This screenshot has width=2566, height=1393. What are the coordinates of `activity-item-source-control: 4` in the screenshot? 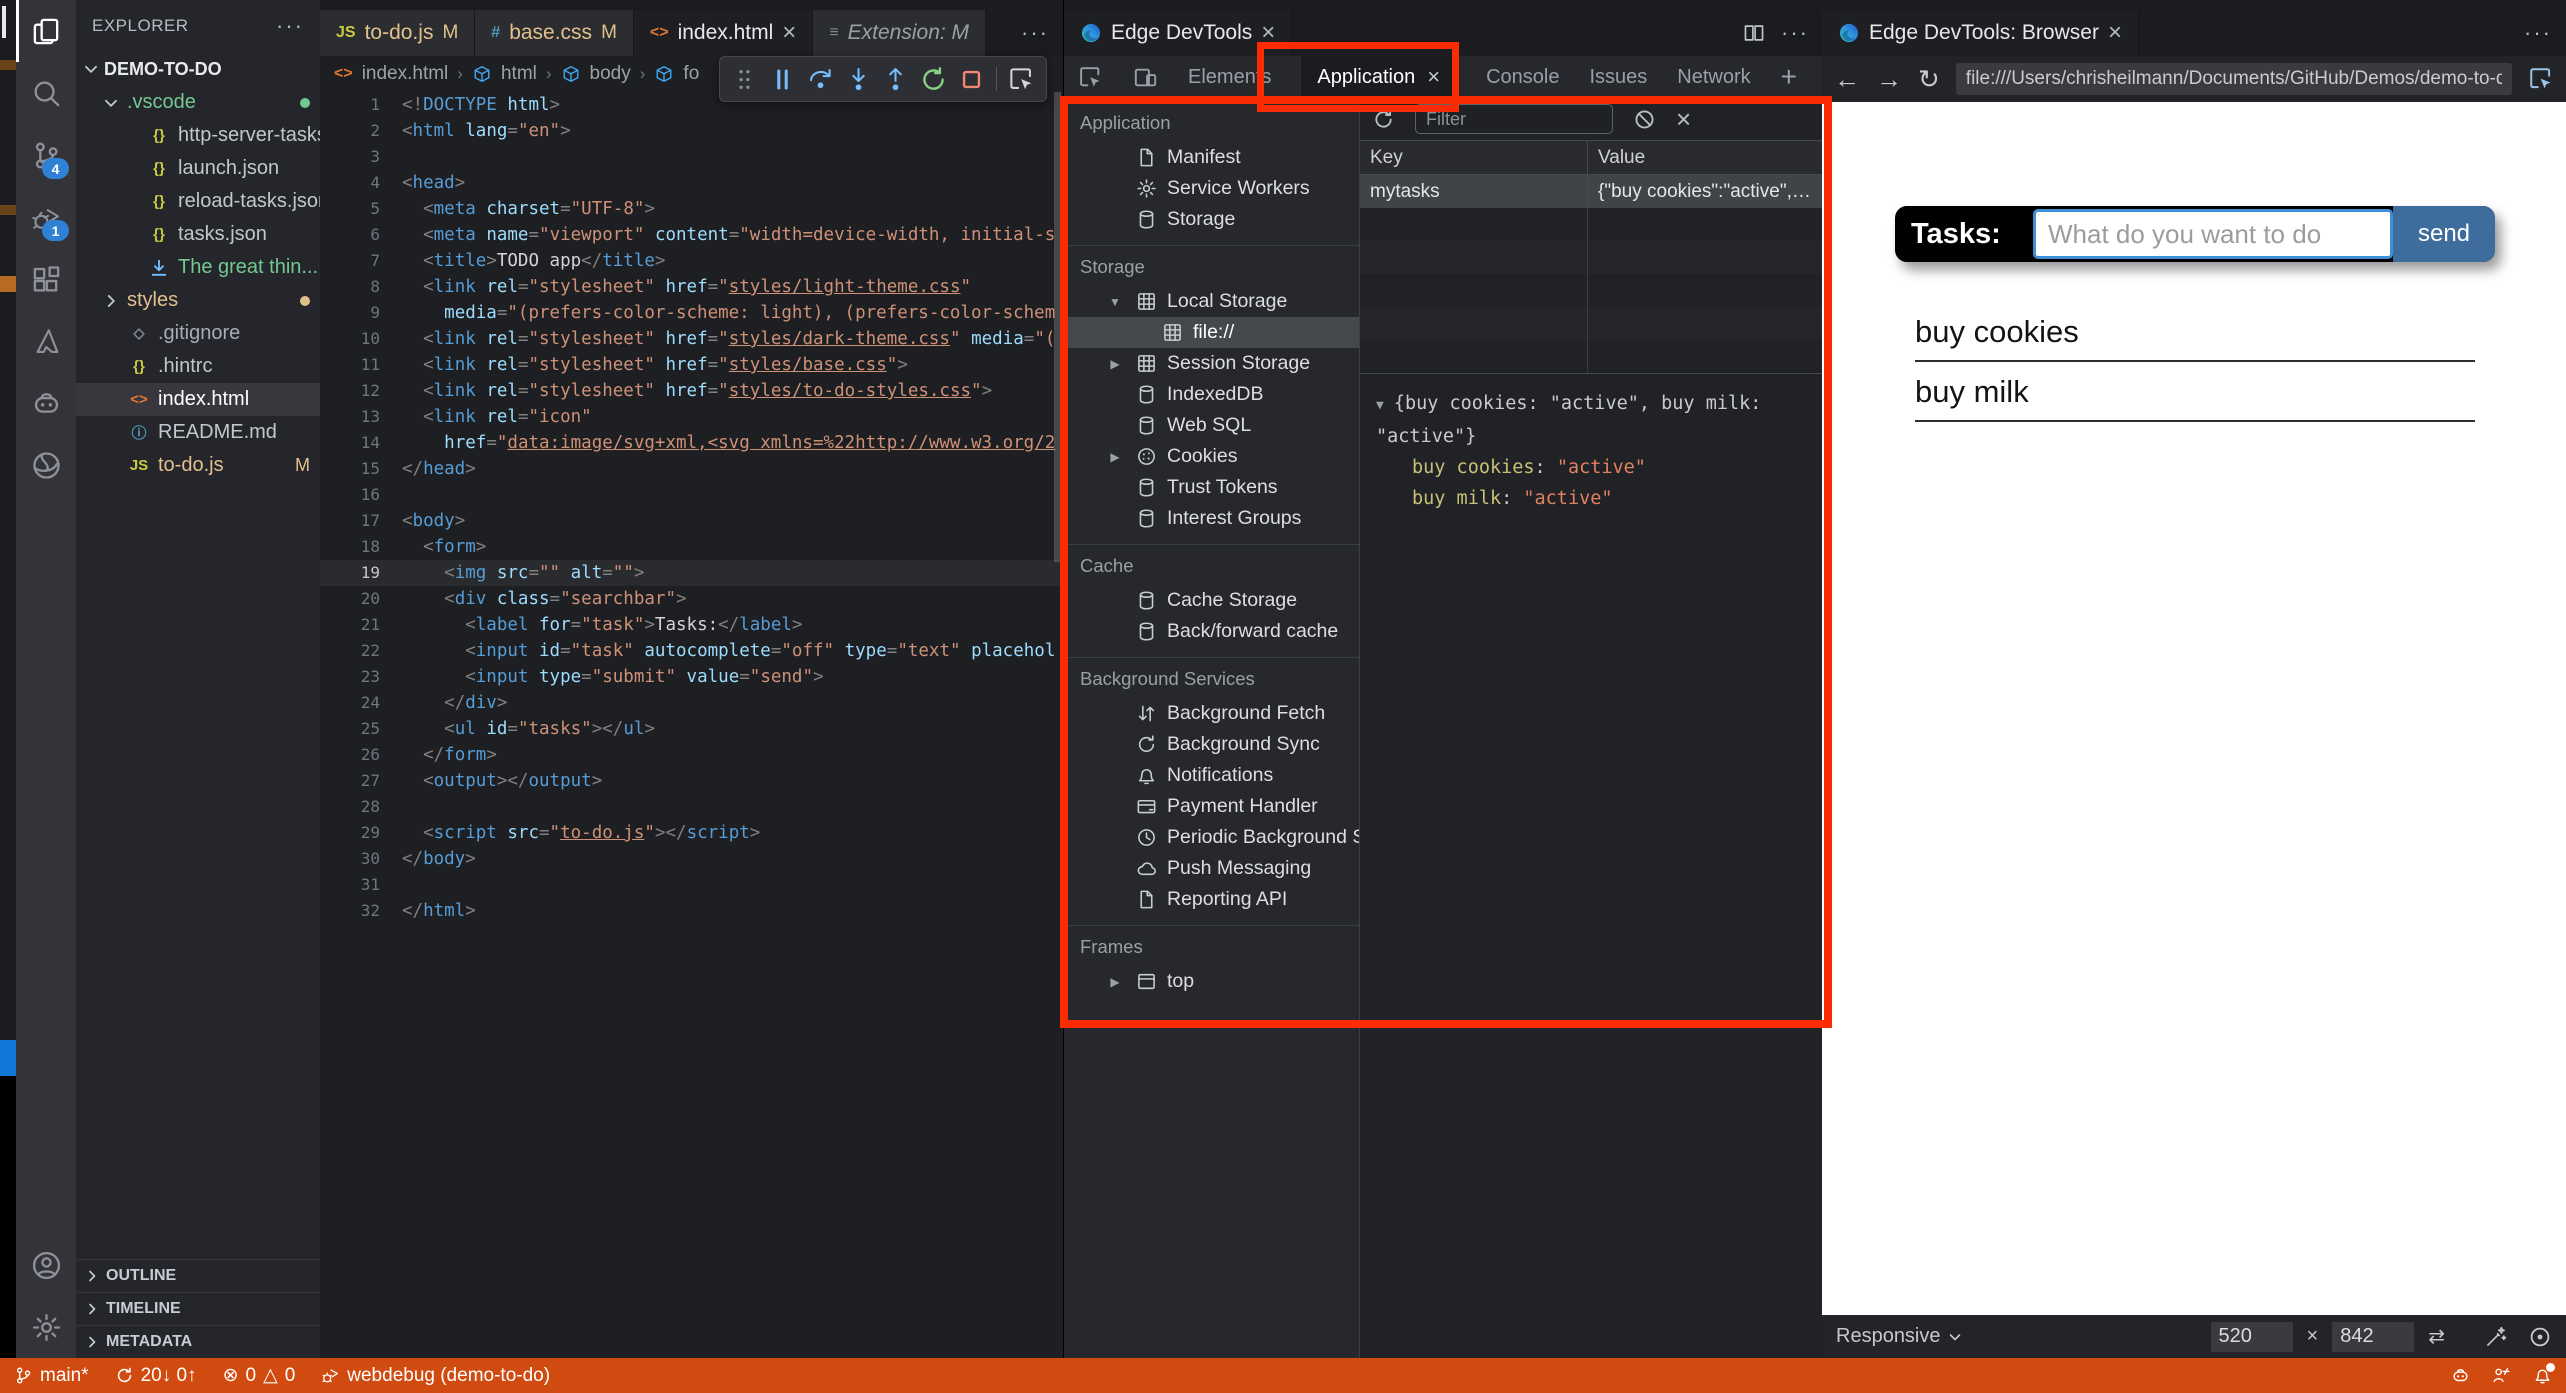 It's located at (46, 155).